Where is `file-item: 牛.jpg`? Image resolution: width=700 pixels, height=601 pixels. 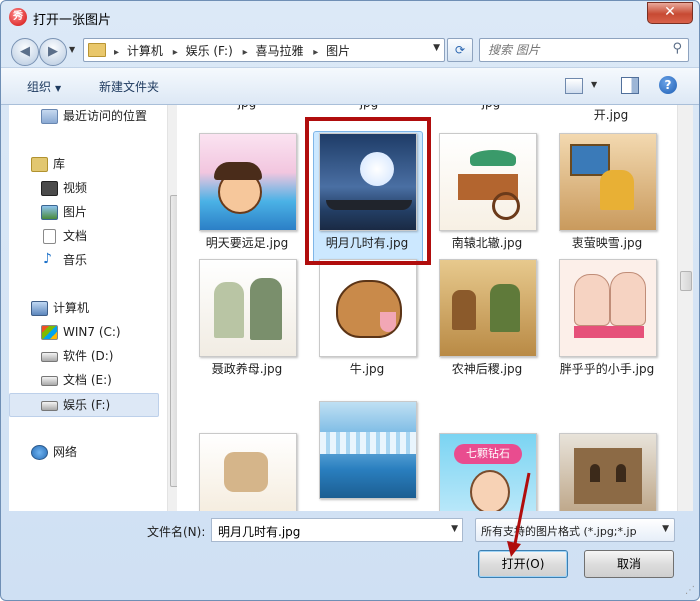
file-item: 牛.jpg is located at coordinates (367, 320).